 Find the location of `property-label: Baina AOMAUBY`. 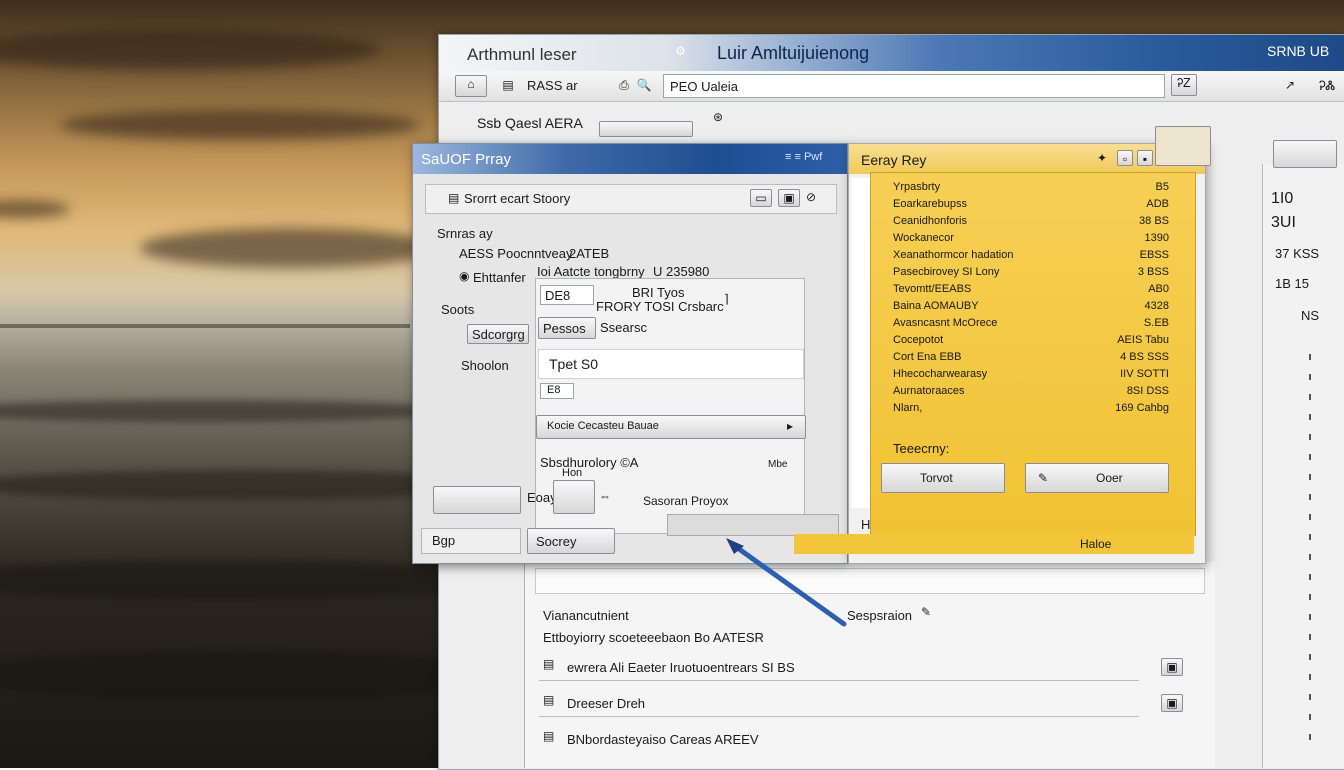

property-label: Baina AOMAUBY is located at coordinates (936, 306).